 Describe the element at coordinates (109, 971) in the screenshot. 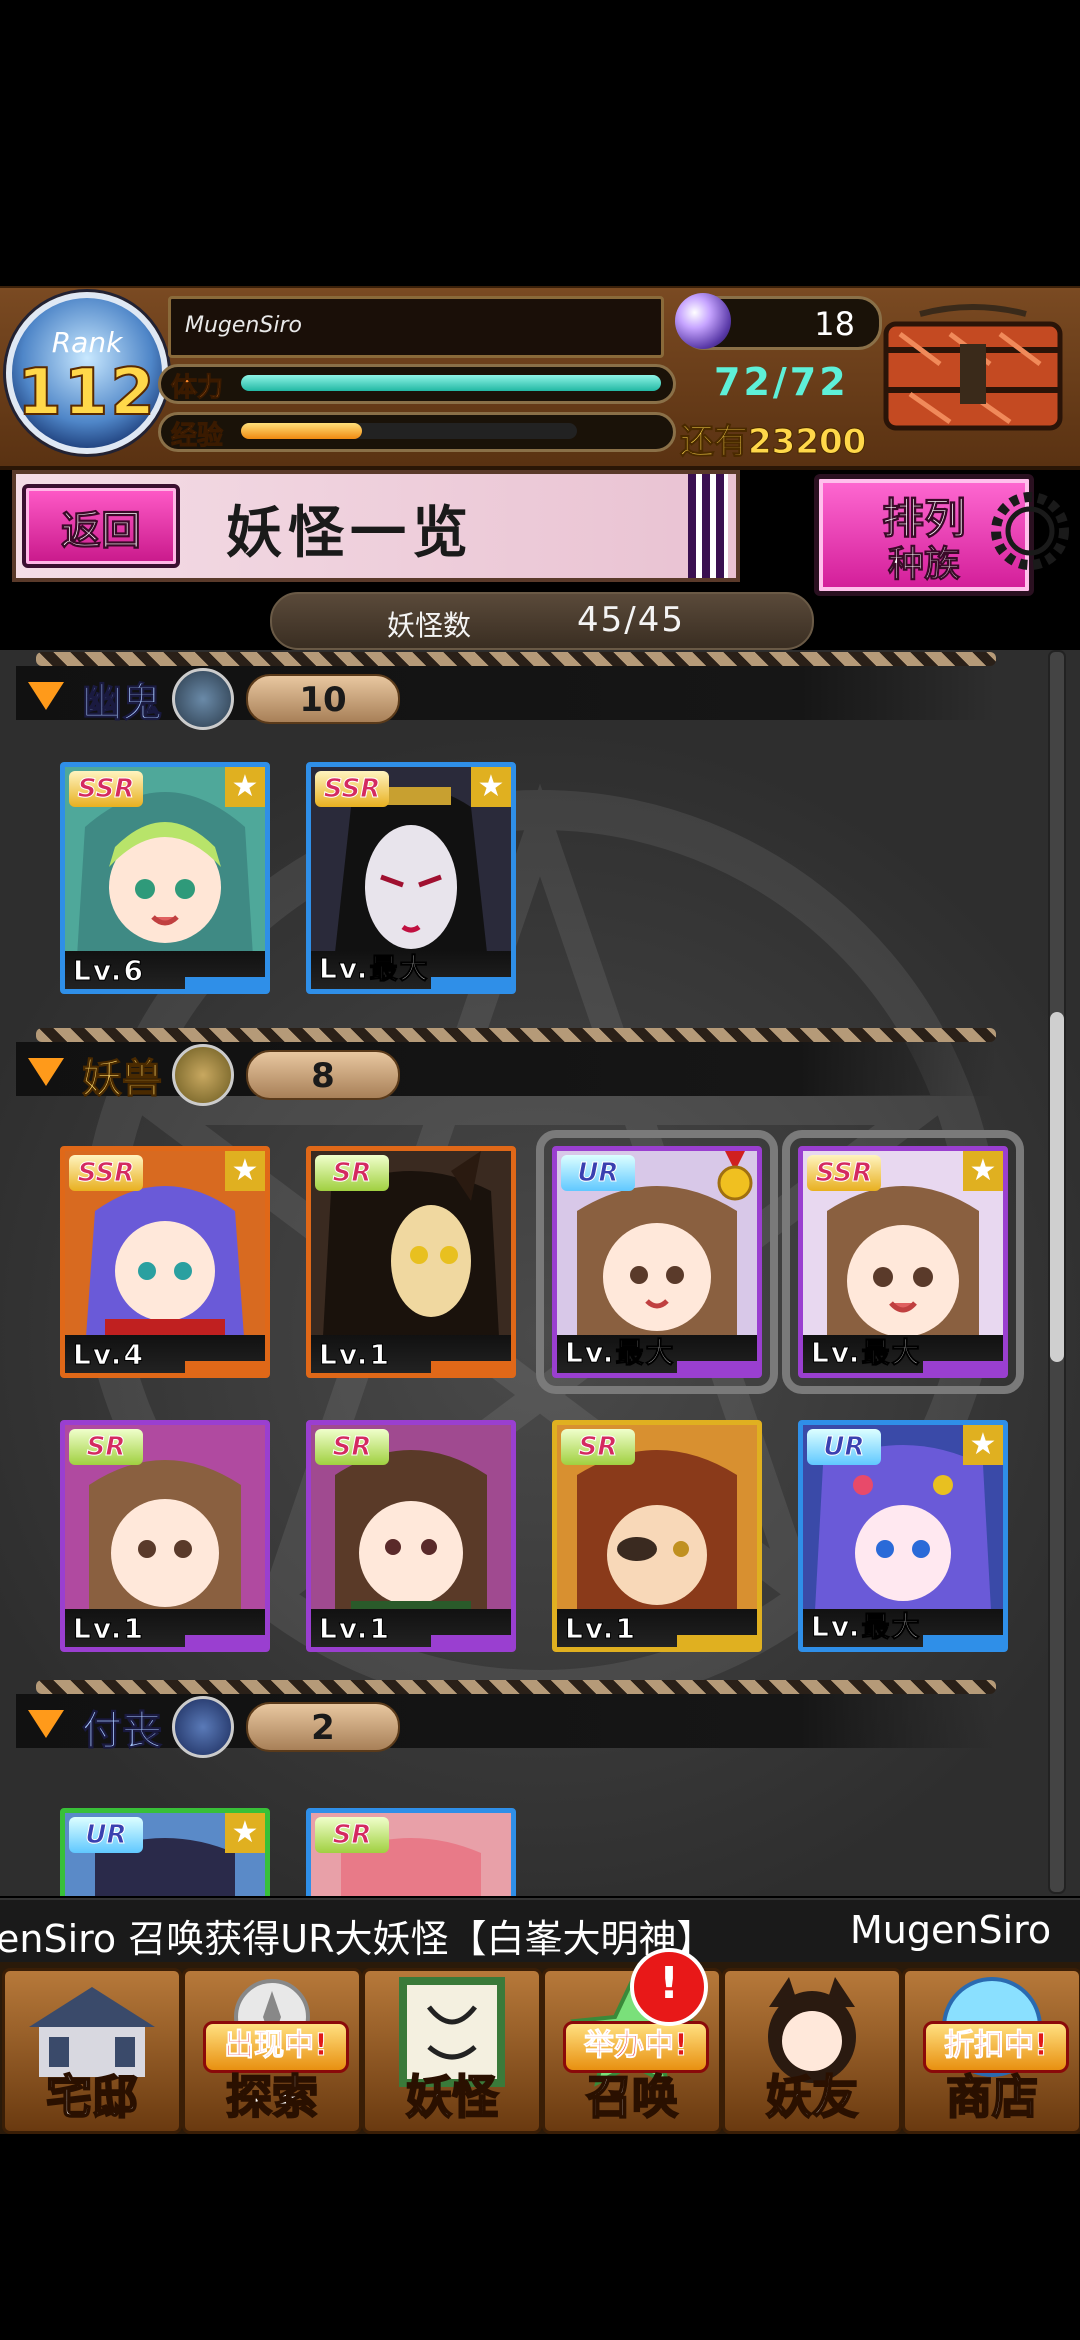

I see `yokai-level: Lv.6` at that location.